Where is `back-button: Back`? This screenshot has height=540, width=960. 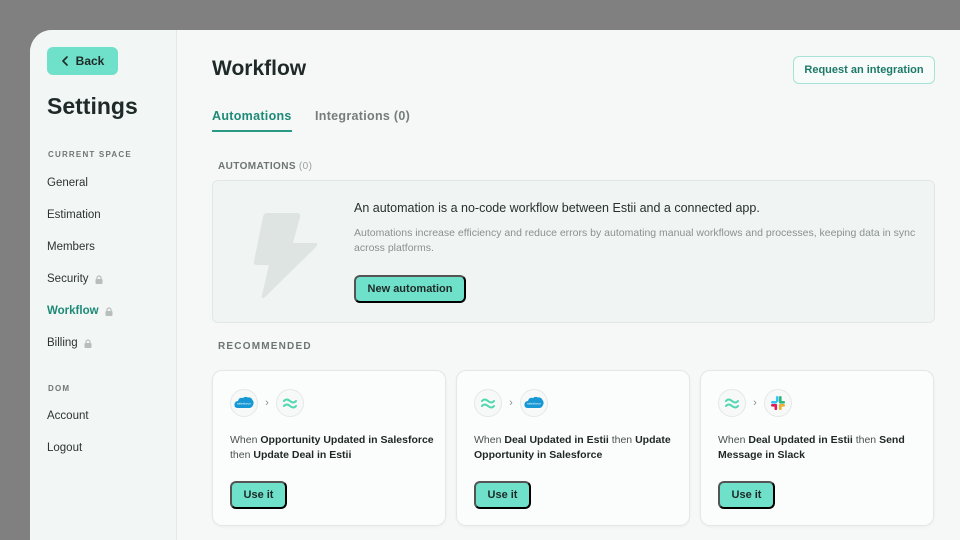
back-button: Back is located at coordinates (82, 61).